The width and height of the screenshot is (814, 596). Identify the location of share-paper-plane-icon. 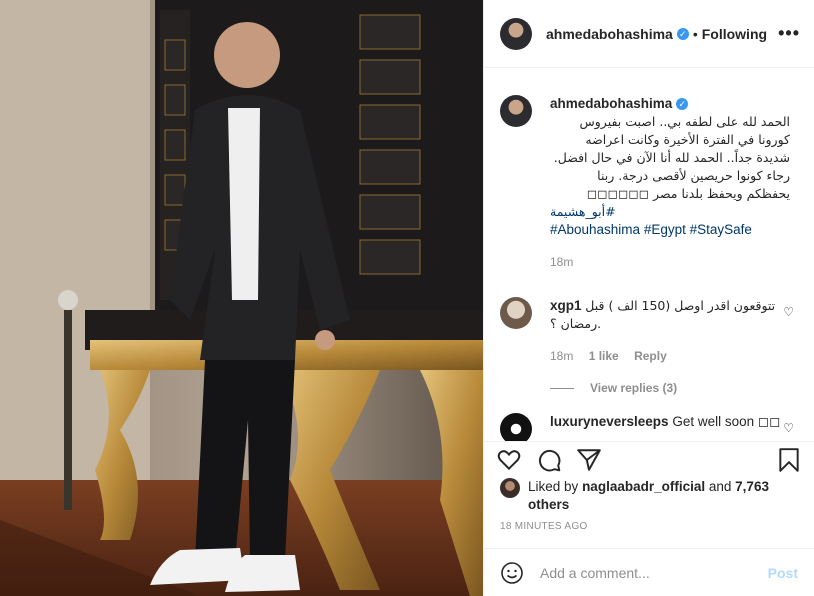
(589, 460).